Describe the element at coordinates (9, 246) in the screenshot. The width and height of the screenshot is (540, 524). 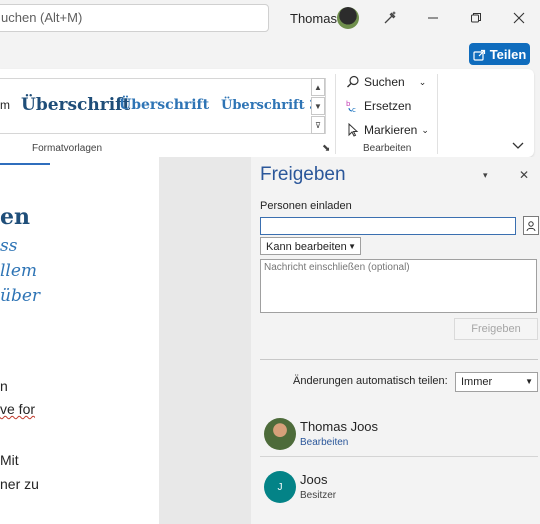
I see `document-italic-line: ss` at that location.